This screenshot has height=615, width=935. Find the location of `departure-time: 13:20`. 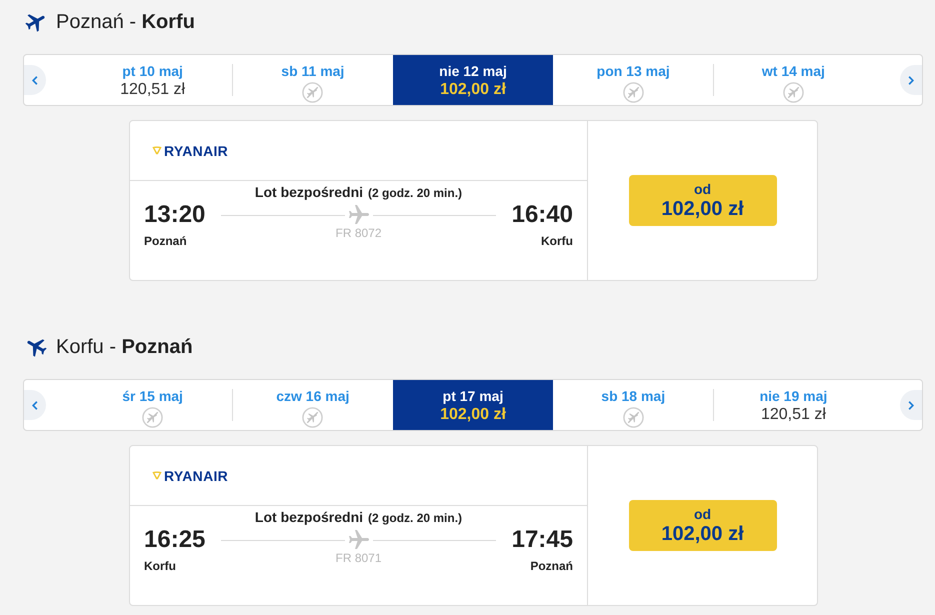

departure-time: 13:20 is located at coordinates (175, 215).